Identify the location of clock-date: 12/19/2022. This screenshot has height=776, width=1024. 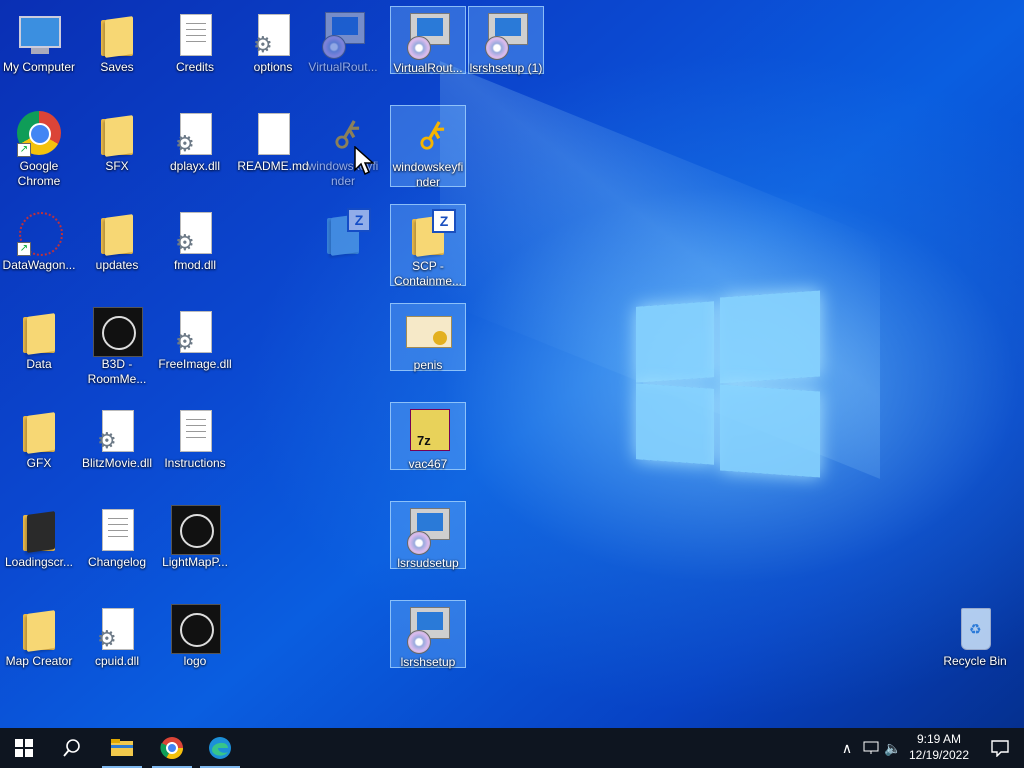
(939, 755).